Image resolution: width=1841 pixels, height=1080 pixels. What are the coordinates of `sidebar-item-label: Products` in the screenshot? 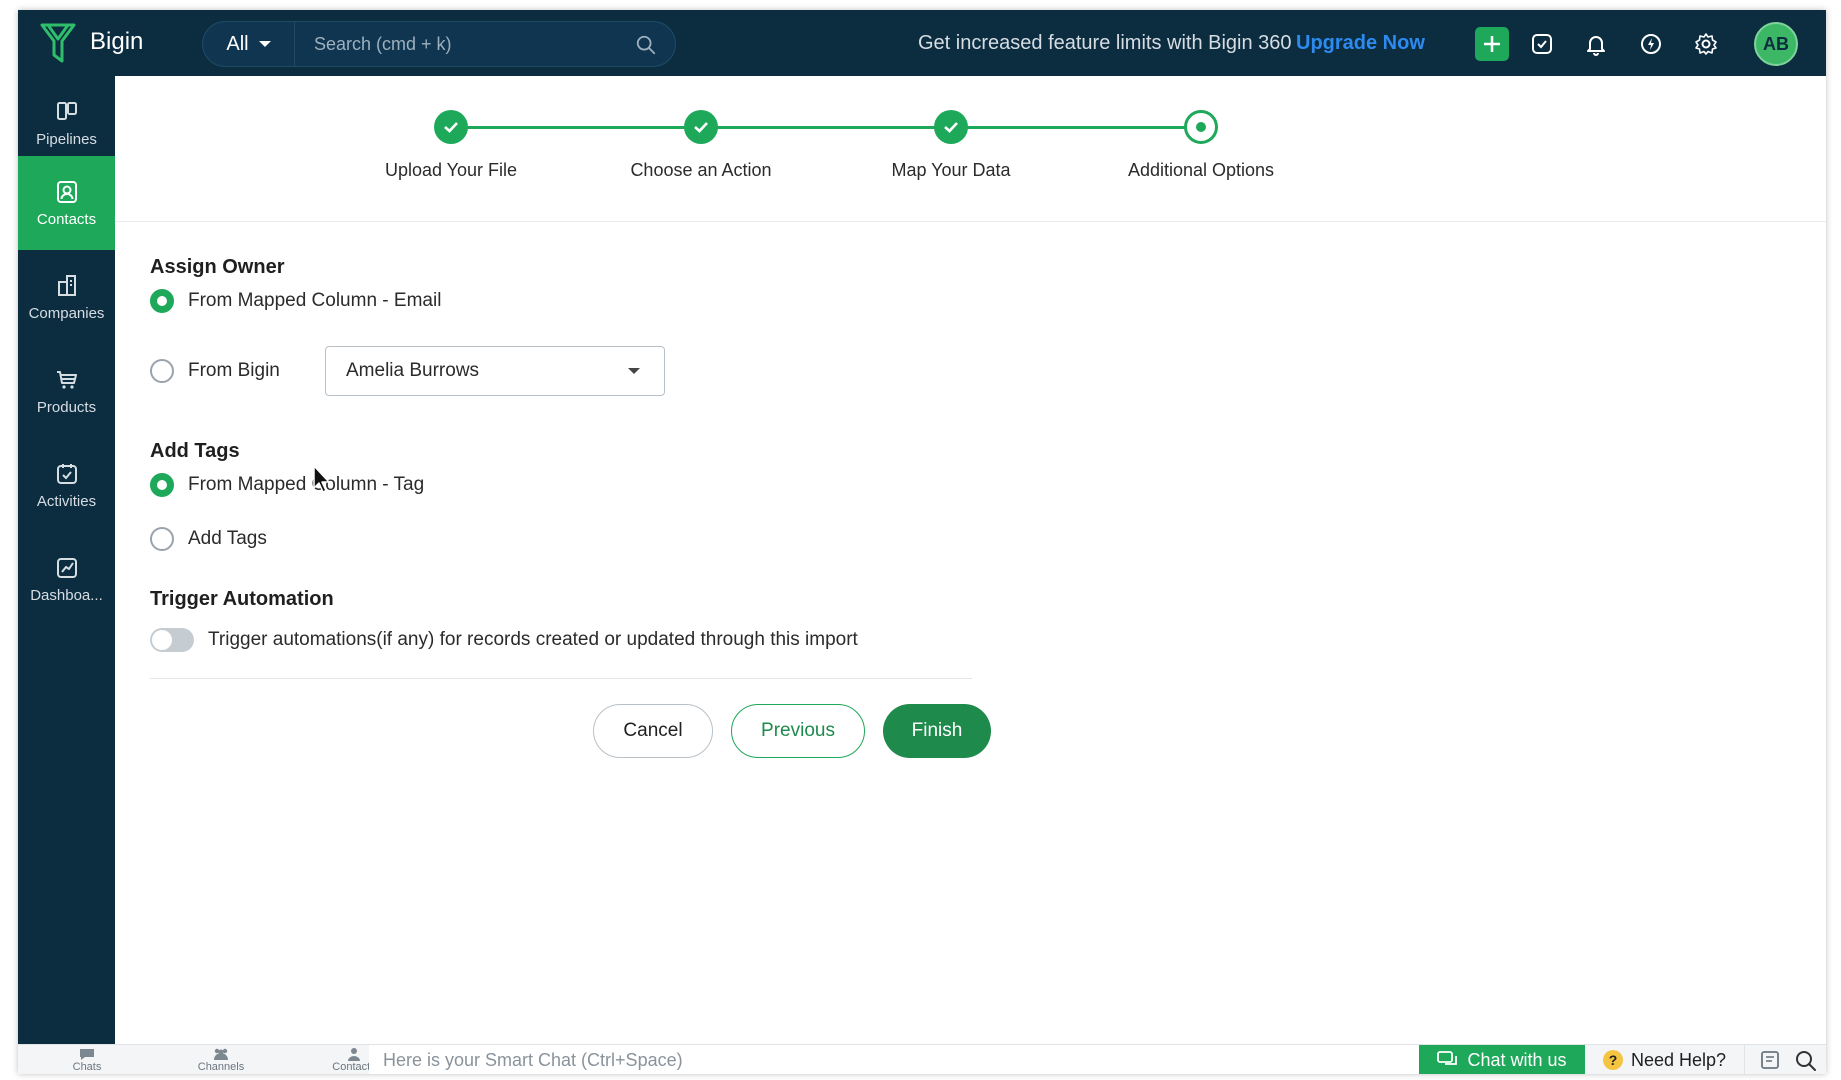 It's located at (66, 407).